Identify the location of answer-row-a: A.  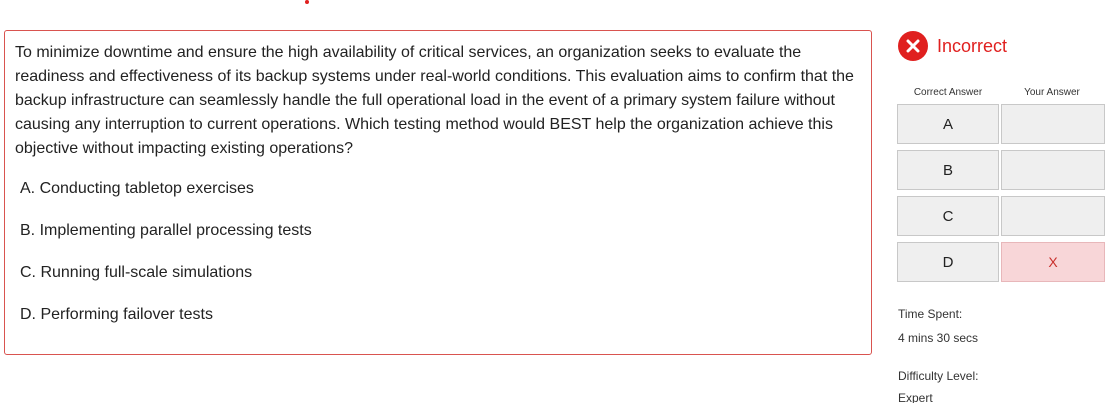
(1001, 127).